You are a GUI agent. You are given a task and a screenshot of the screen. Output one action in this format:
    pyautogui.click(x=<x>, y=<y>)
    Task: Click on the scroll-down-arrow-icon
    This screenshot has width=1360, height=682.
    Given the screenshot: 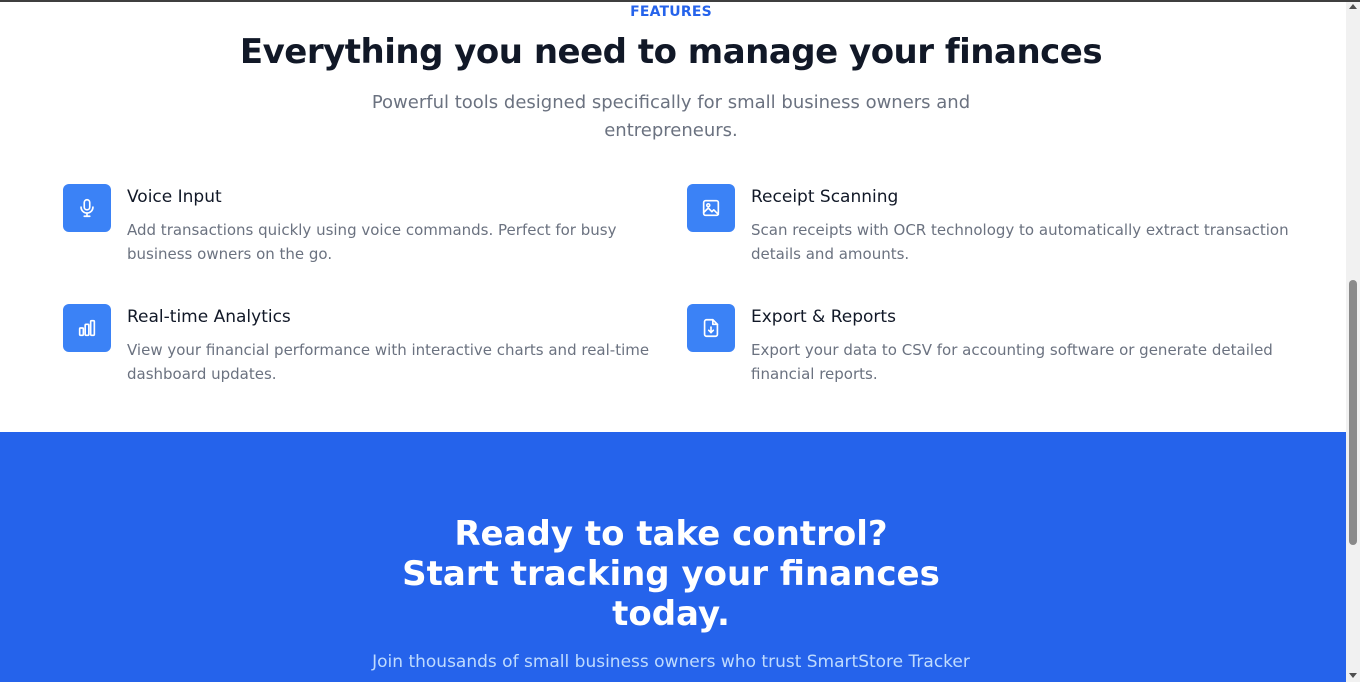 What is the action you would take?
    pyautogui.click(x=1353, y=675)
    